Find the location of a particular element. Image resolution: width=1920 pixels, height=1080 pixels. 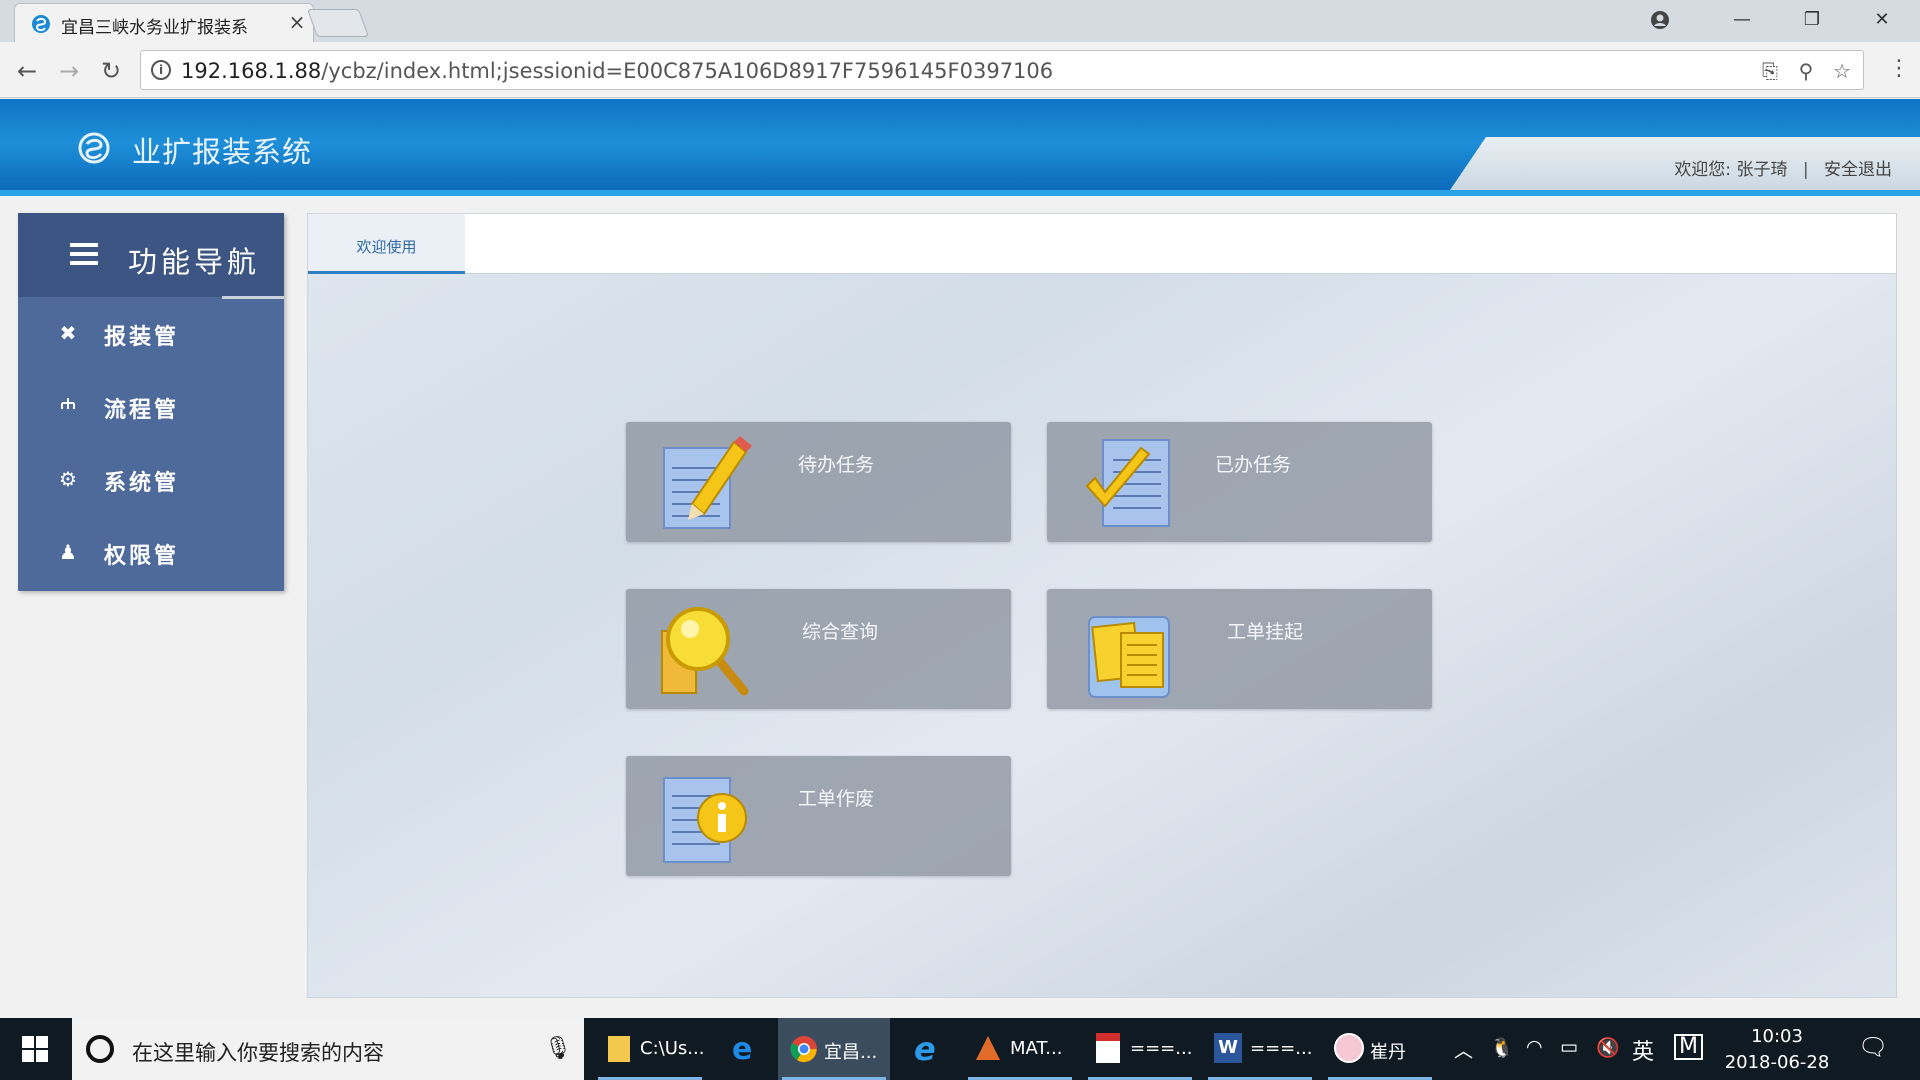

taskbar-search-input: 在这里输入你要搜索的内容 🎙 is located at coordinates (328, 1049).